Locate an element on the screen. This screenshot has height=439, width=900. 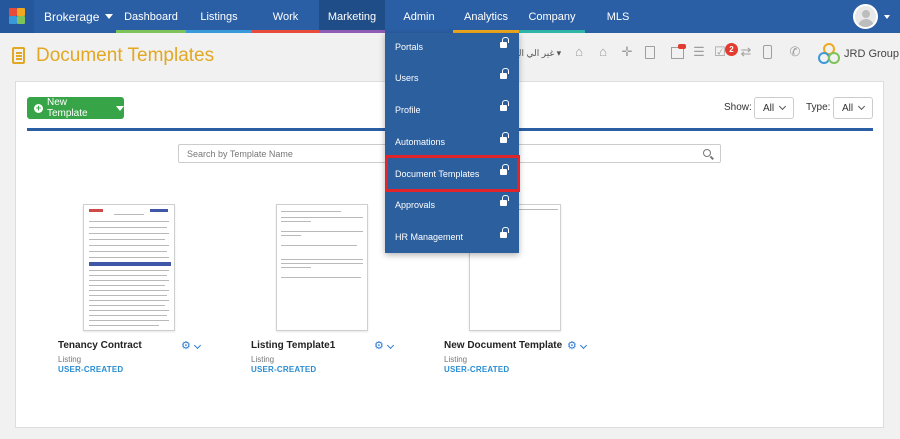
menu-item-hr-management: HR Management is located at coordinates (452, 237).